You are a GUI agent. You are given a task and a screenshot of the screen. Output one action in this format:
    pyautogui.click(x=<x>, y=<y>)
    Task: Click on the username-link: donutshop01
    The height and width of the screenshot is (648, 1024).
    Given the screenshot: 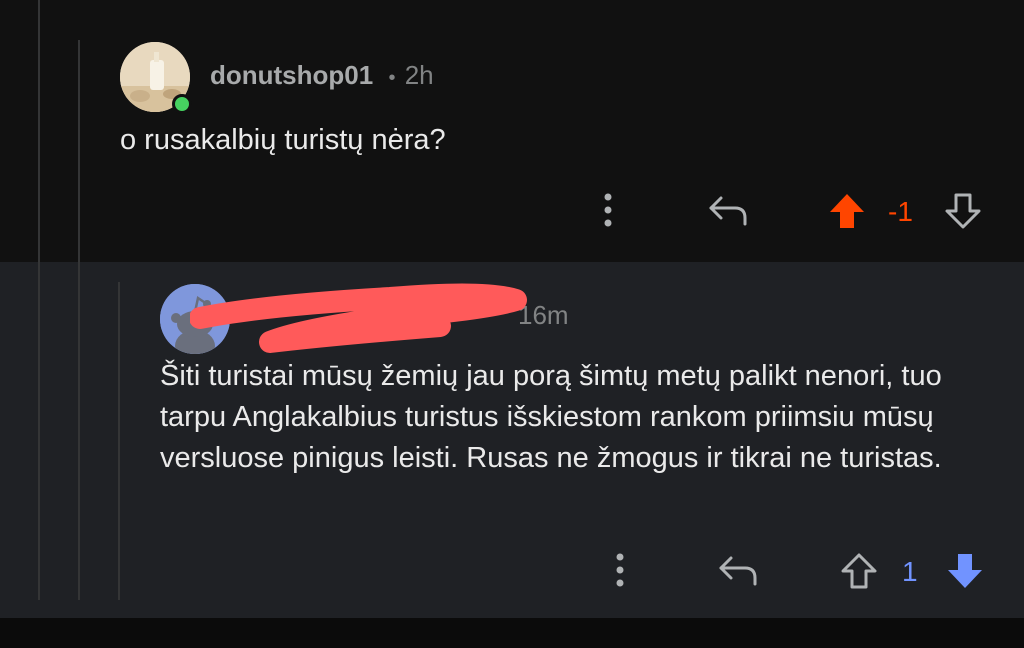 What is the action you would take?
    pyautogui.click(x=291, y=75)
    